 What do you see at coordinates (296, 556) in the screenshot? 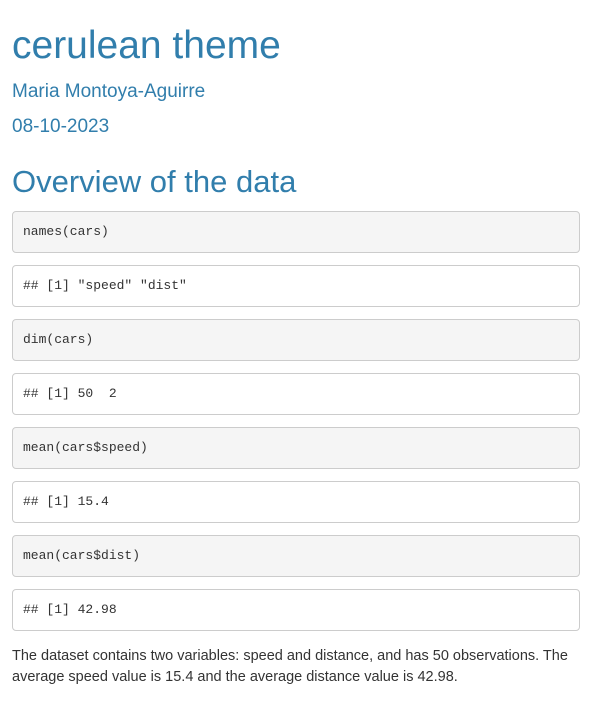
I see `code-chunk: mean(cars$dist)` at bounding box center [296, 556].